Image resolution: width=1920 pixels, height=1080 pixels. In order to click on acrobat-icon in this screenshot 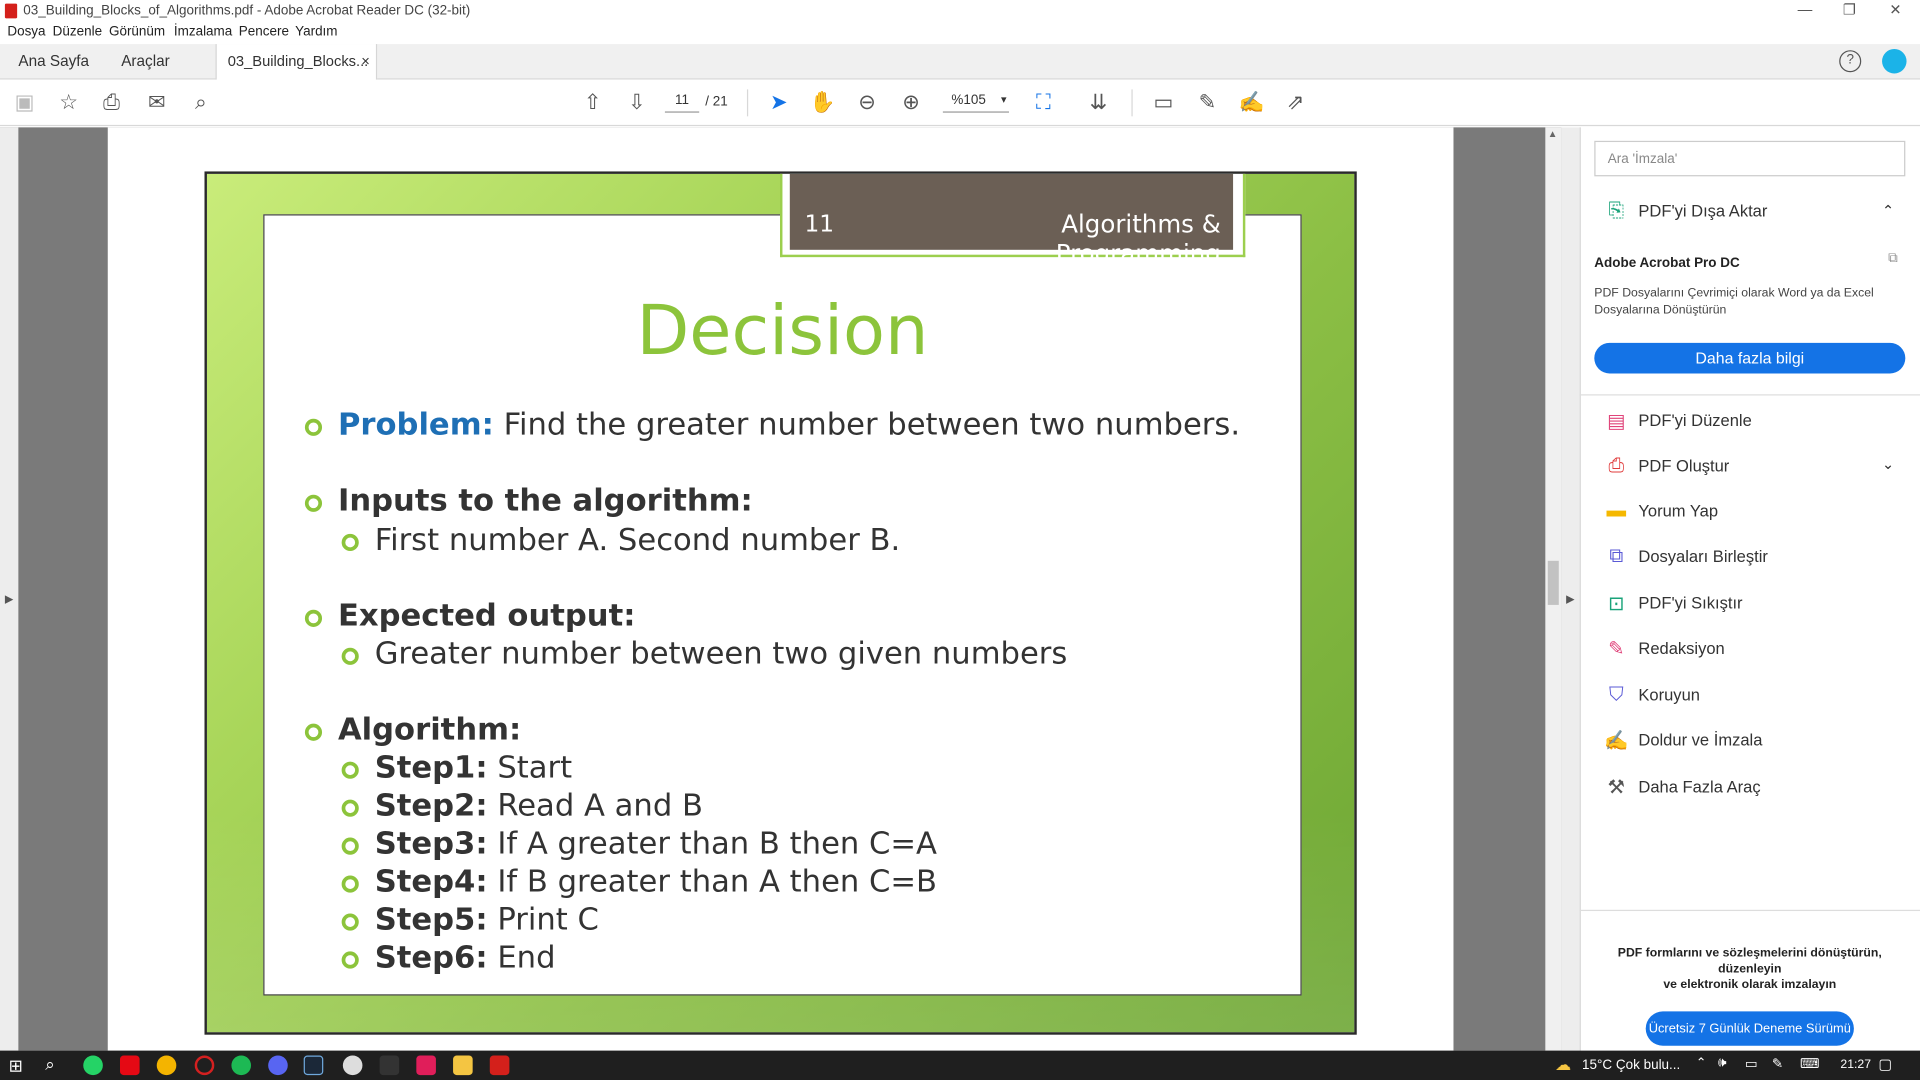, I will do `click(11, 11)`.